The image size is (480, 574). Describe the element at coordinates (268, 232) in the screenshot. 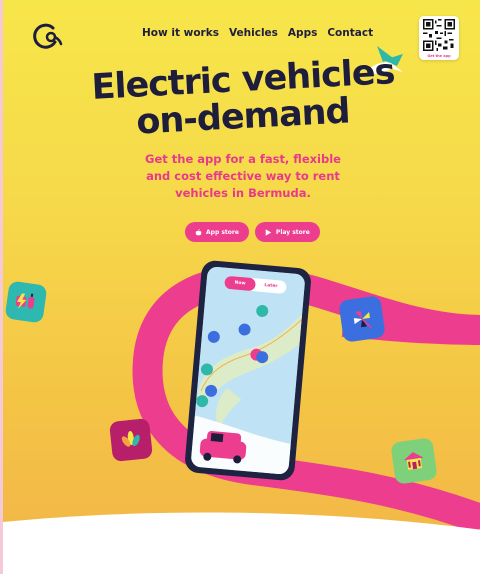

I see `play-icon` at that location.